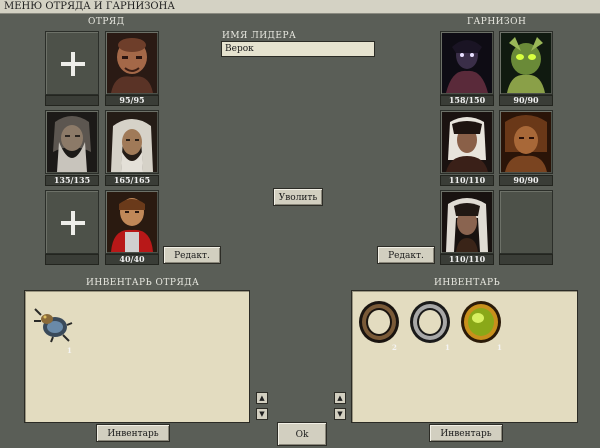 The width and height of the screenshot is (600, 448). I want to click on squad-inventory-panel: 1, so click(137, 356).